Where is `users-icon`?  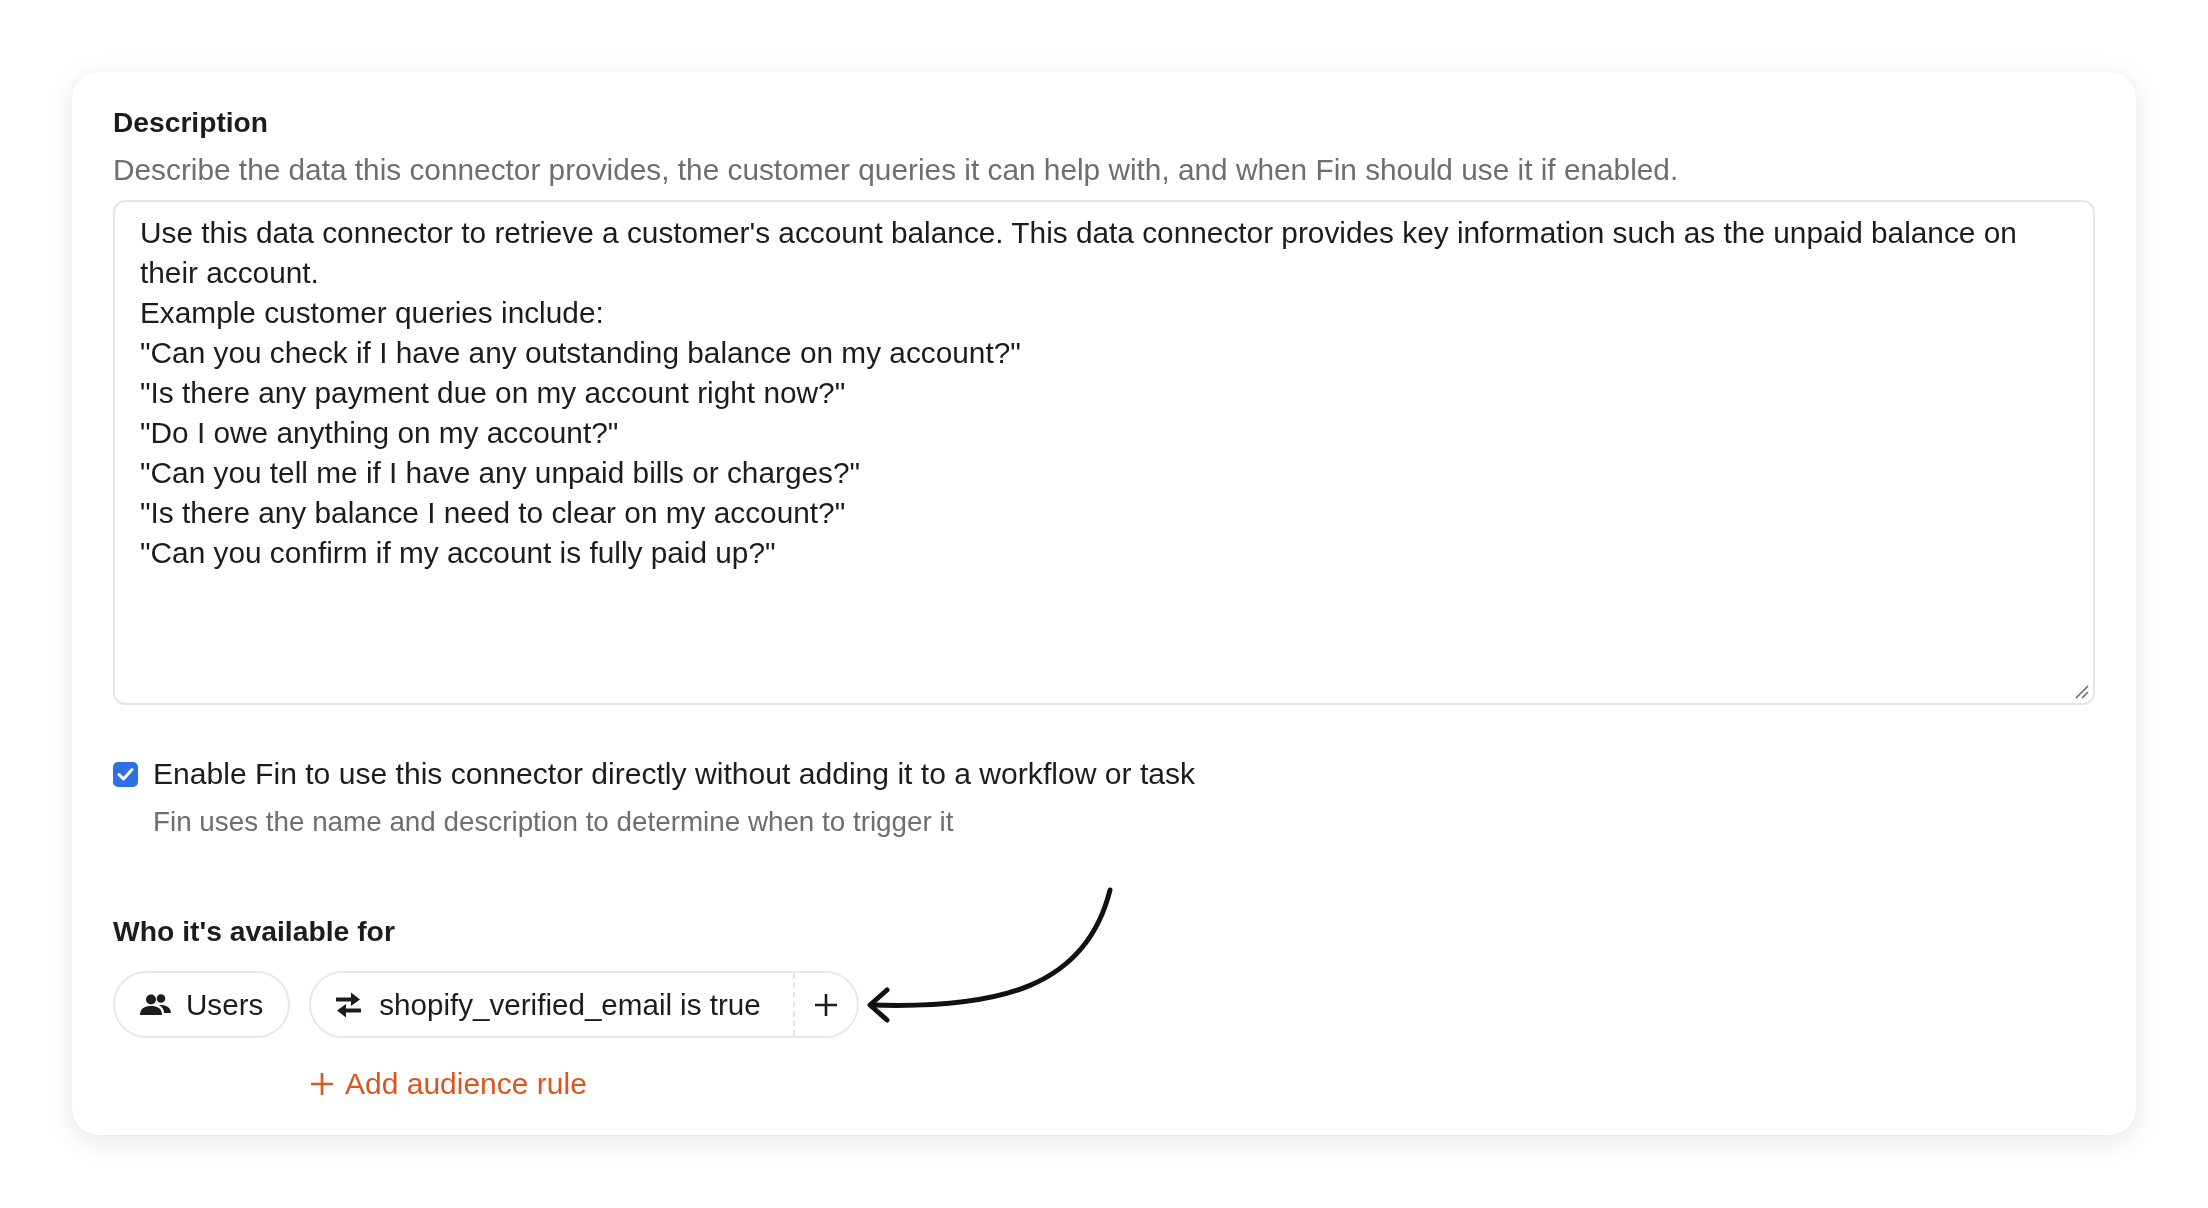 users-icon is located at coordinates (155, 1004).